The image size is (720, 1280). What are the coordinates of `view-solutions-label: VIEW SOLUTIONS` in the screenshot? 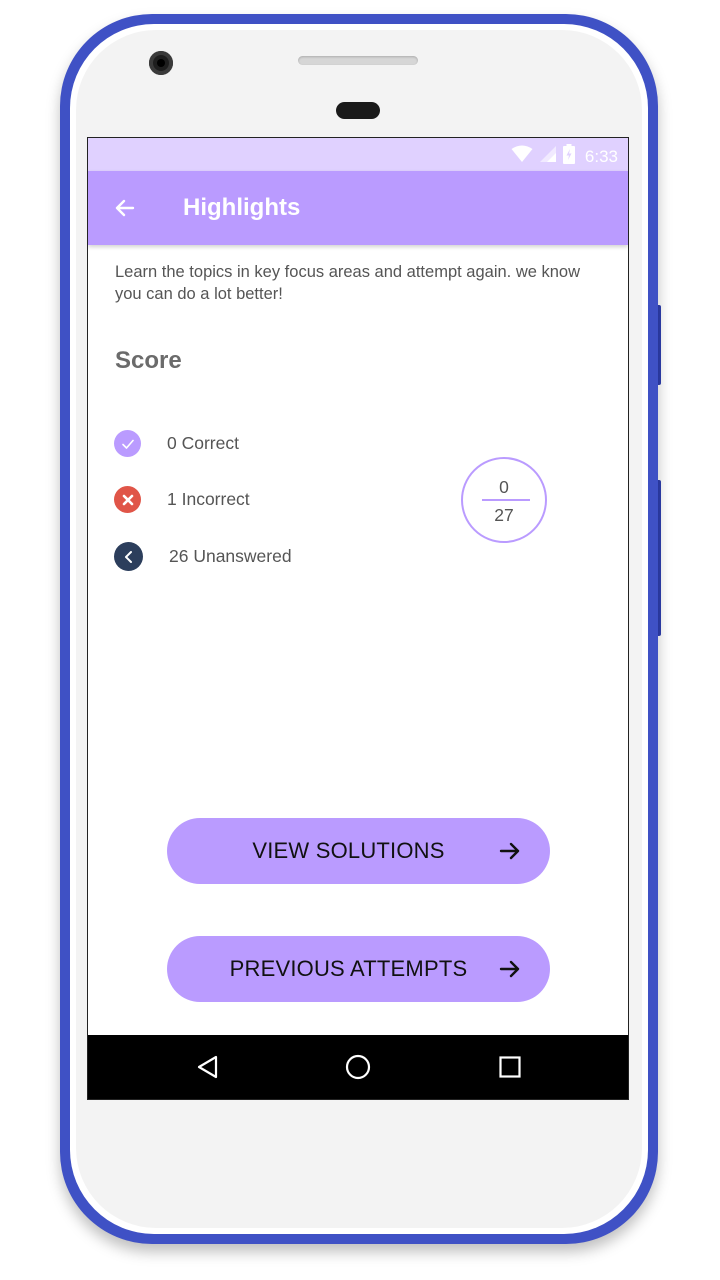 It's located at (348, 850).